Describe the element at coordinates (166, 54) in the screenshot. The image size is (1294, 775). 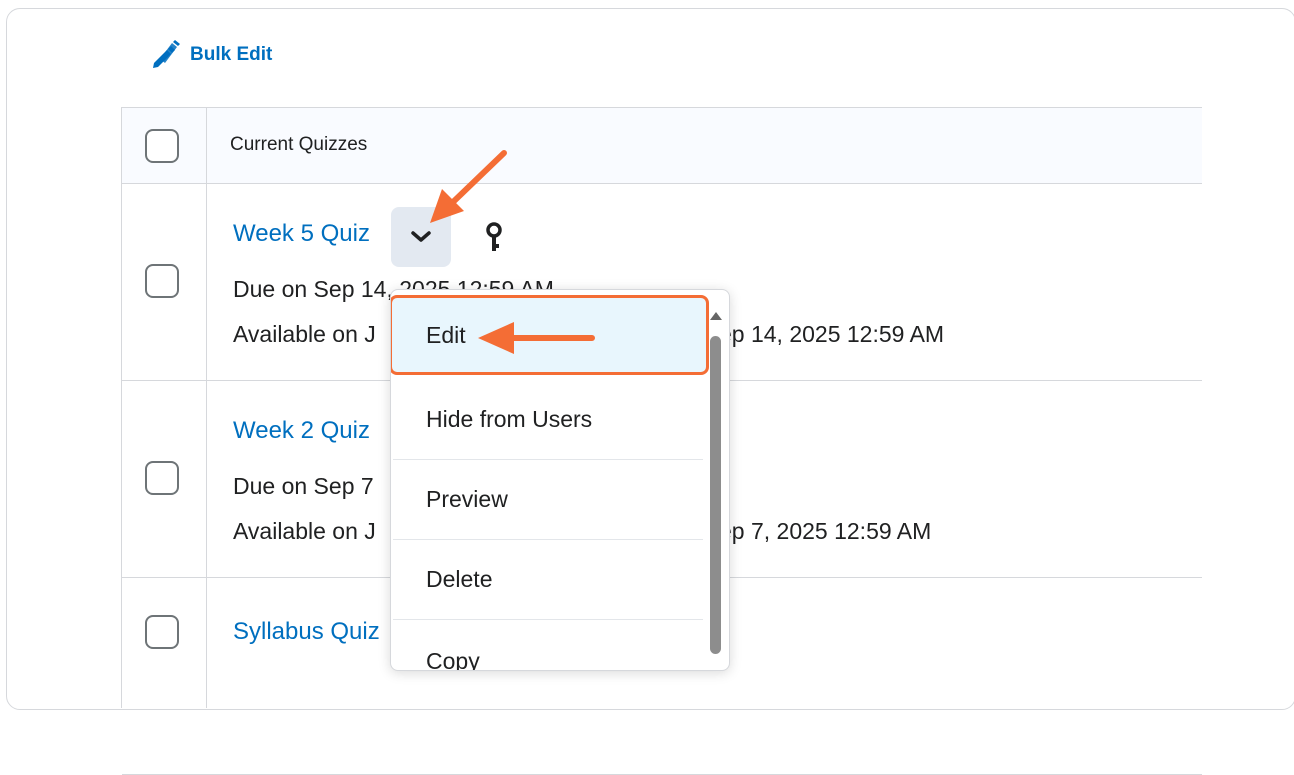
I see `pencils-icon` at that location.